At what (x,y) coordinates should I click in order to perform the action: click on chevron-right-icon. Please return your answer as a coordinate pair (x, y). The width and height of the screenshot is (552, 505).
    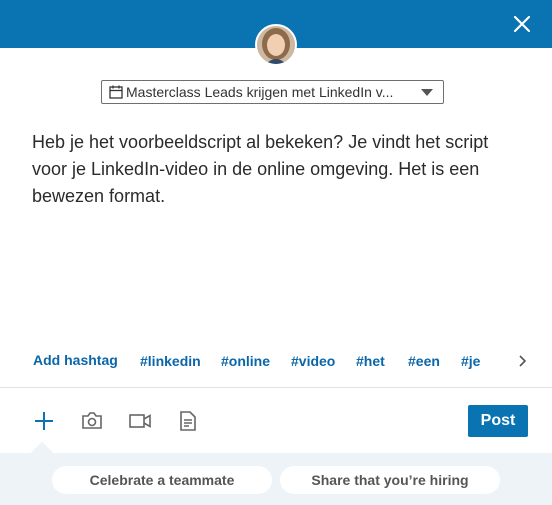
    Looking at the image, I should click on (522, 361).